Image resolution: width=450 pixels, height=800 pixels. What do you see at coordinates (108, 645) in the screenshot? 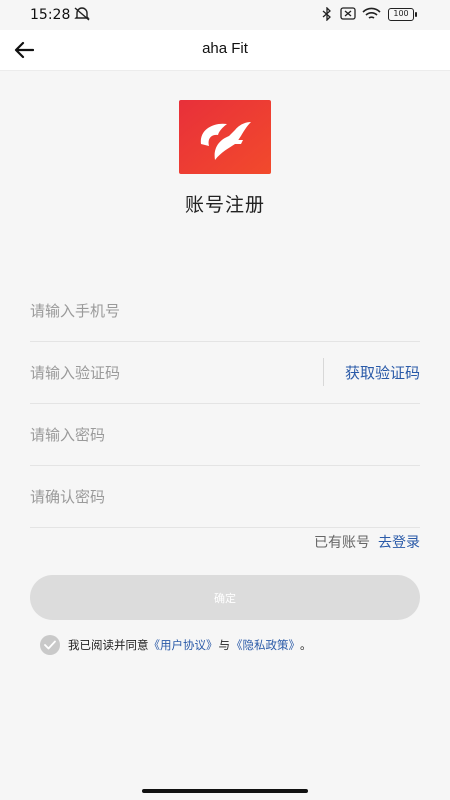
I see `agreement-prefix: 我已阅读并同意` at bounding box center [108, 645].